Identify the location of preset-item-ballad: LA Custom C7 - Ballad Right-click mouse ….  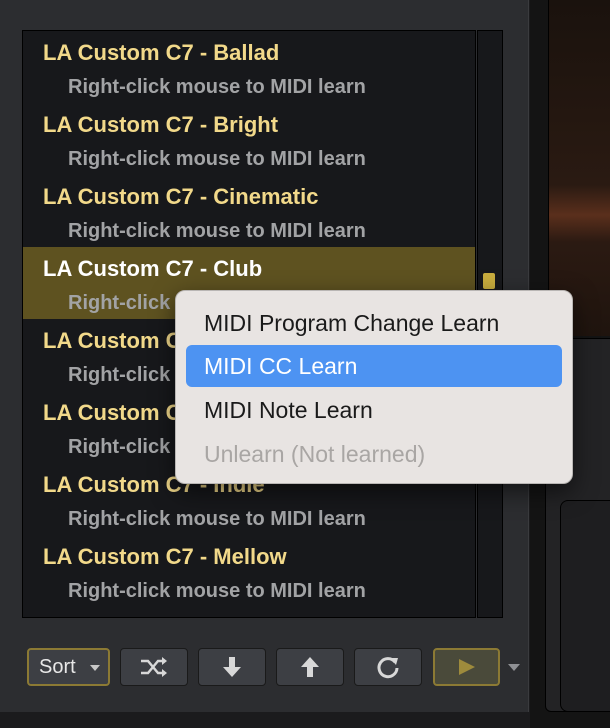
(249, 67).